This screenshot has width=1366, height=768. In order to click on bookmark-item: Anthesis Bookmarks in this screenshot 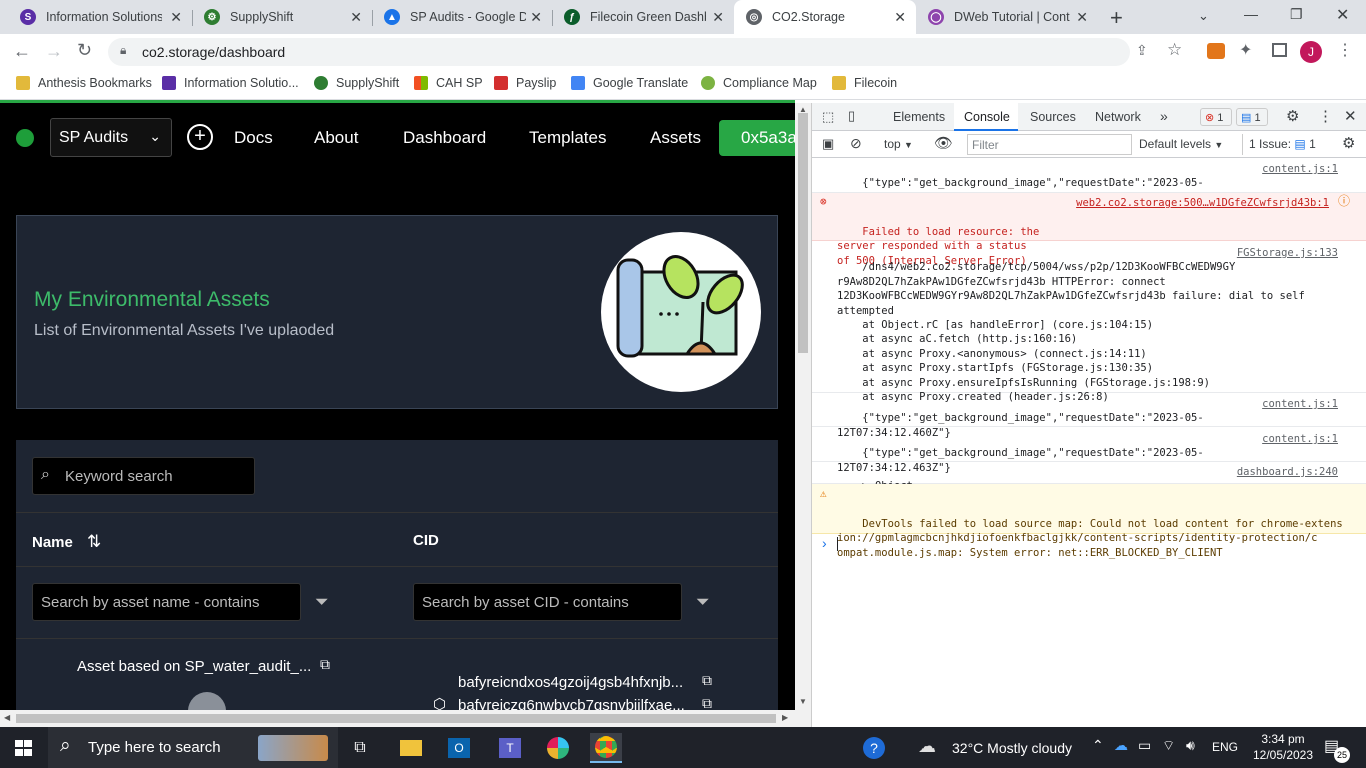, I will do `click(84, 83)`.